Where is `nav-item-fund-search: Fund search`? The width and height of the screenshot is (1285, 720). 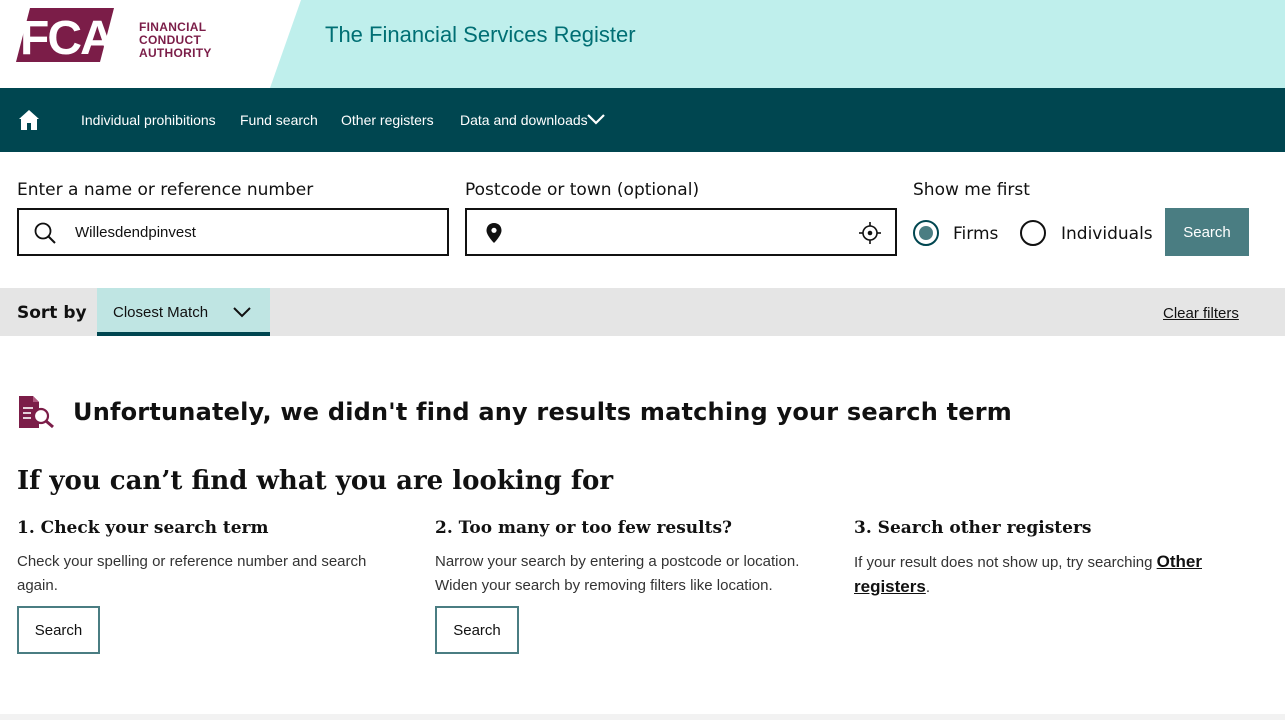
nav-item-fund-search: Fund search is located at coordinates (279, 120).